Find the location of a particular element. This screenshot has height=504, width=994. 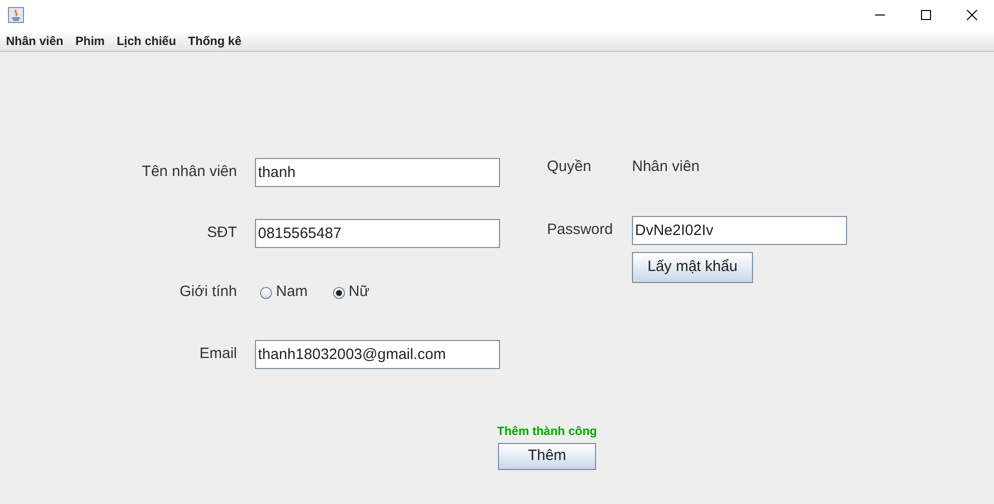

field-label: Email is located at coordinates (218, 354).